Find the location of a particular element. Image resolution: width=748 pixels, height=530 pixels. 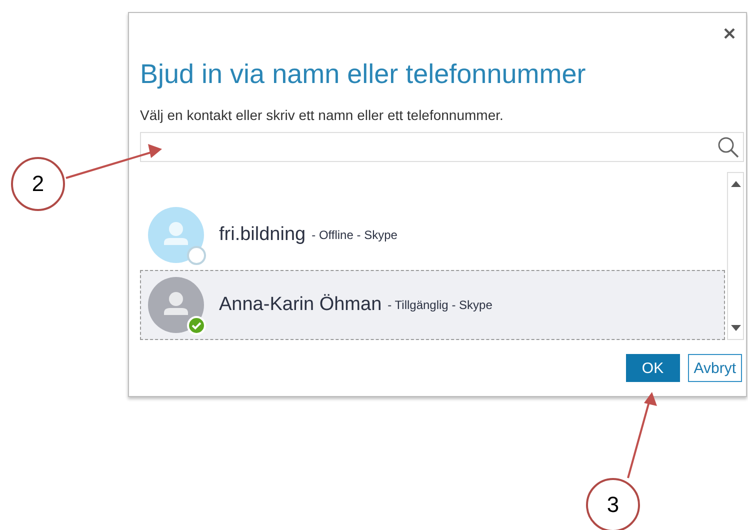

contact-row: fri.bildning - Offline - Skype is located at coordinates (432, 235).